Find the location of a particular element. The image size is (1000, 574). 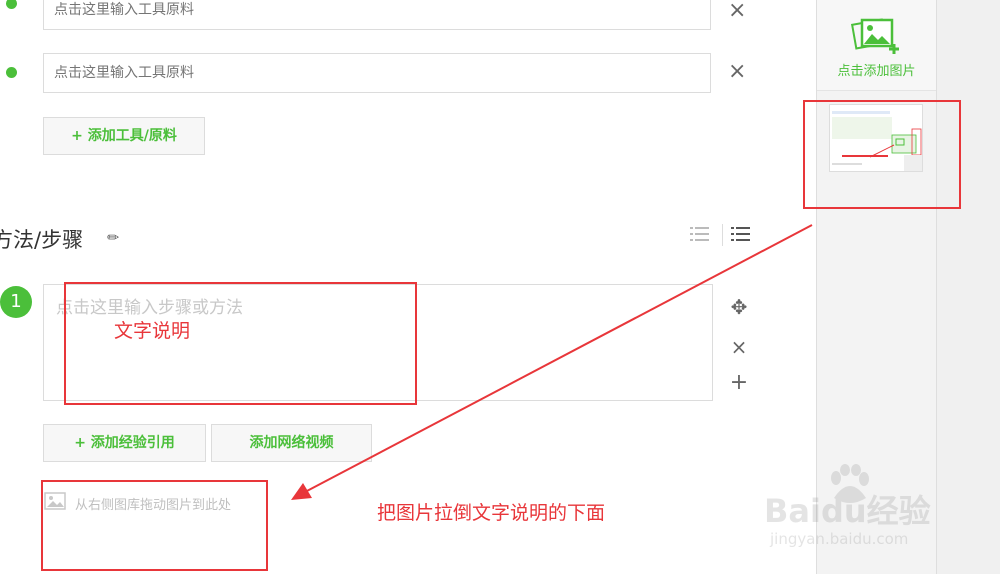

watermark-url: jingyan.baidu.com is located at coordinates (839, 539).